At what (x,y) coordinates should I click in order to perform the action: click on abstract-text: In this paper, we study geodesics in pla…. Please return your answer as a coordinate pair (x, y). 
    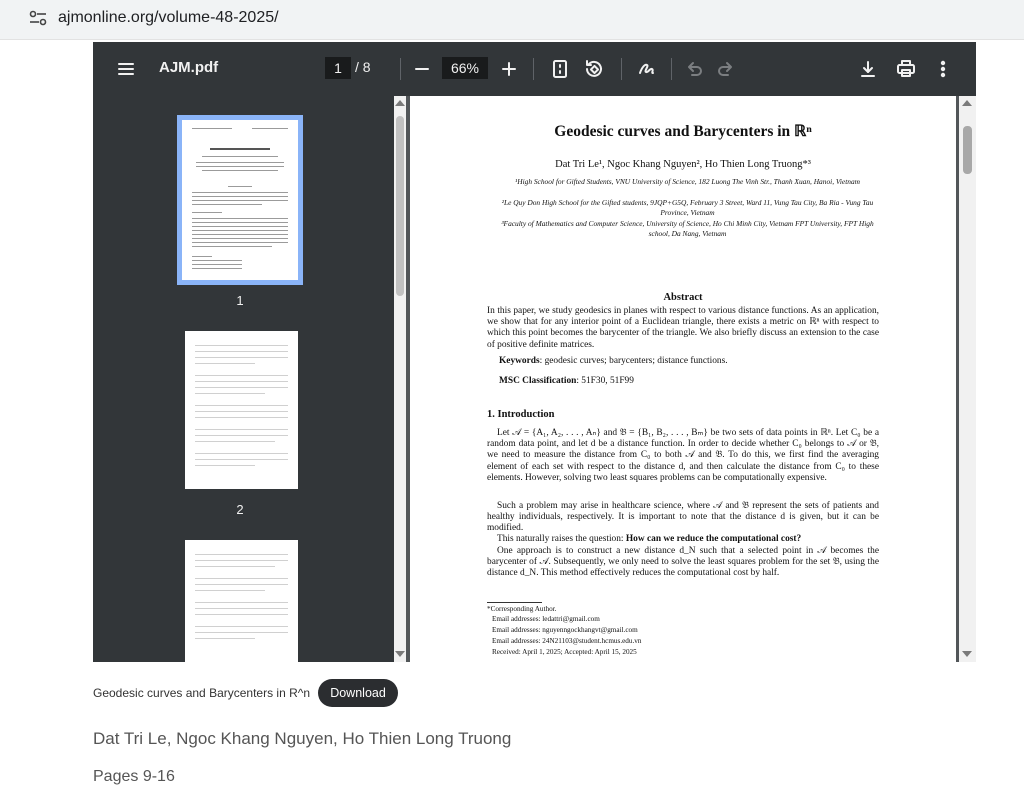
    Looking at the image, I should click on (683, 328).